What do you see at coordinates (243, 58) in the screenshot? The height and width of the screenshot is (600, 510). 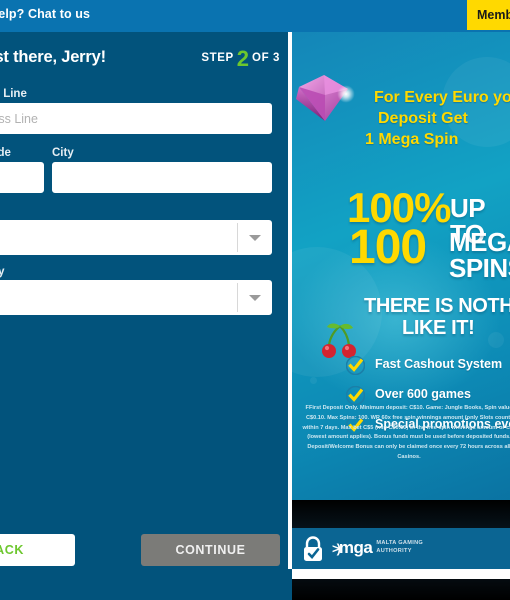 I see `step-number: 2` at bounding box center [243, 58].